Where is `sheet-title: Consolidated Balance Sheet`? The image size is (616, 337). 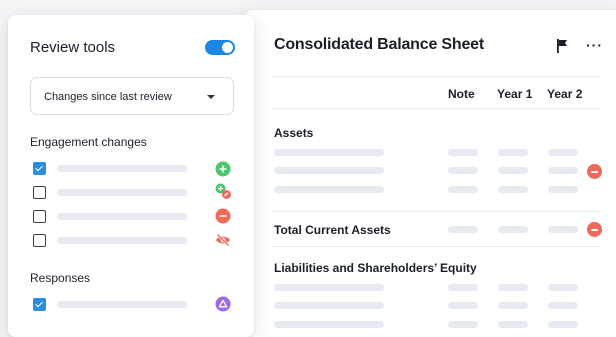
sheet-title: Consolidated Balance Sheet is located at coordinates (379, 44).